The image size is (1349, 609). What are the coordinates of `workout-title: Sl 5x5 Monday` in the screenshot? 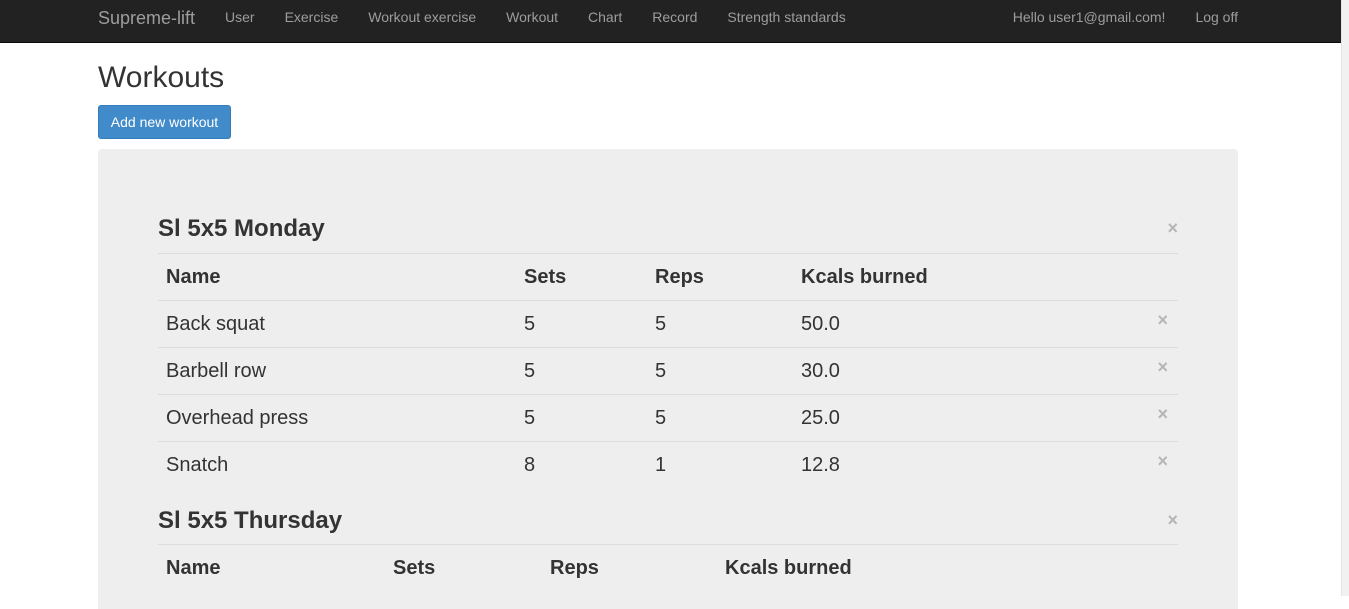 It's located at (241, 228).